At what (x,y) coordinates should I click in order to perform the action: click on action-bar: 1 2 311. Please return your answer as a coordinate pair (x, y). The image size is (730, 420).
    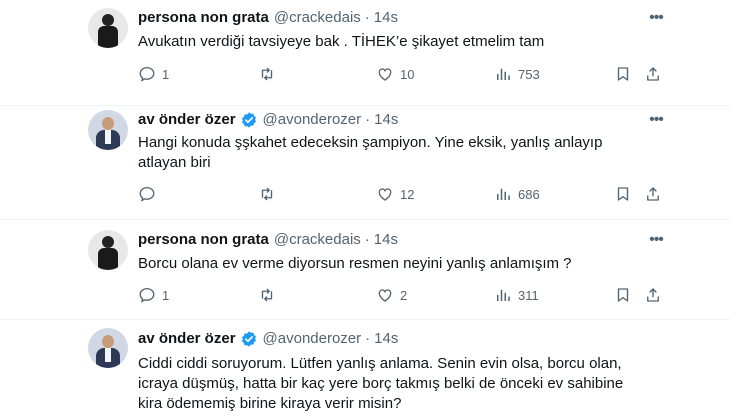
    Looking at the image, I should click on (408, 296).